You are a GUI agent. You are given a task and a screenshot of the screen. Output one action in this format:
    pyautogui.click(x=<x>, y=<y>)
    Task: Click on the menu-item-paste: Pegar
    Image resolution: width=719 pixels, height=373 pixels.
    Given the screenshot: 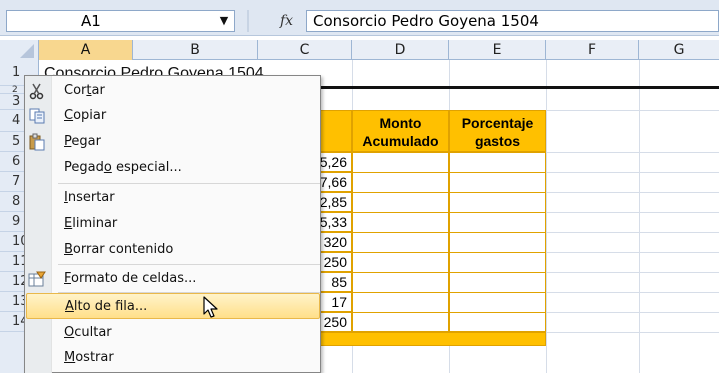 What is the action you would take?
    pyautogui.click(x=173, y=142)
    